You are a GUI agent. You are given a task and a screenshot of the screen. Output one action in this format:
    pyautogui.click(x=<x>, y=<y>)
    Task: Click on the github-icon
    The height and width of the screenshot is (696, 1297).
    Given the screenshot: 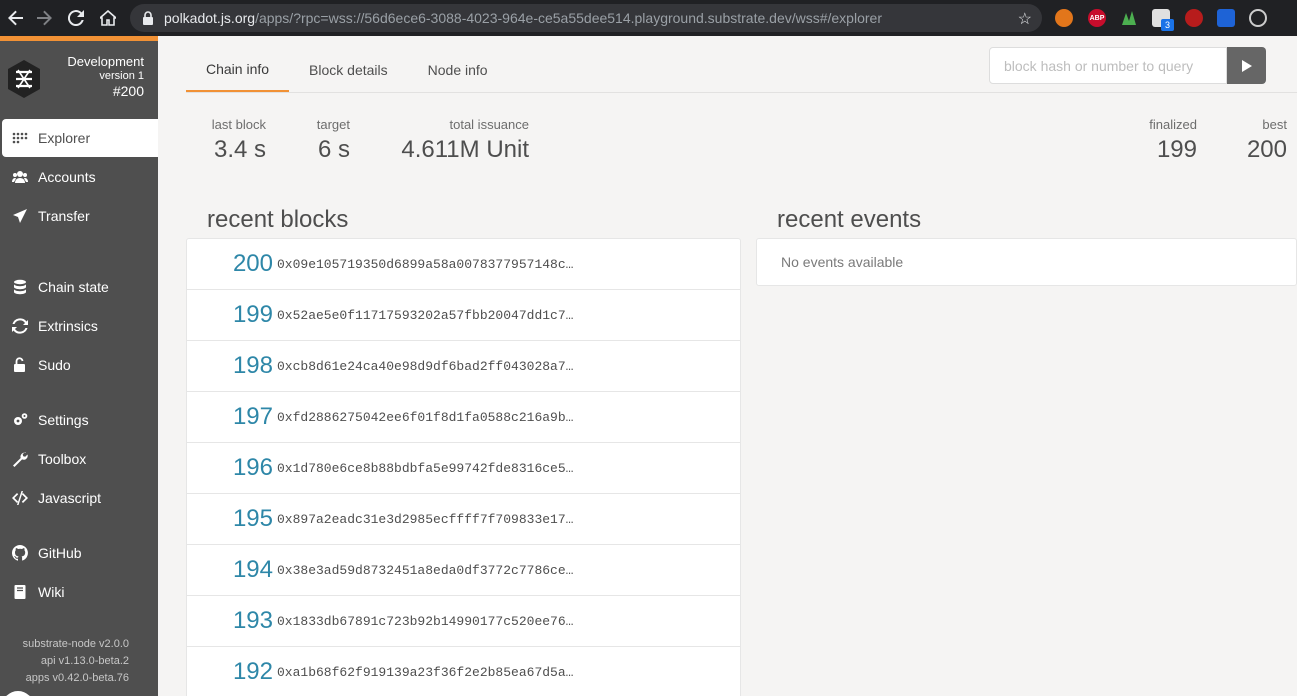 What is the action you would take?
    pyautogui.click(x=20, y=553)
    